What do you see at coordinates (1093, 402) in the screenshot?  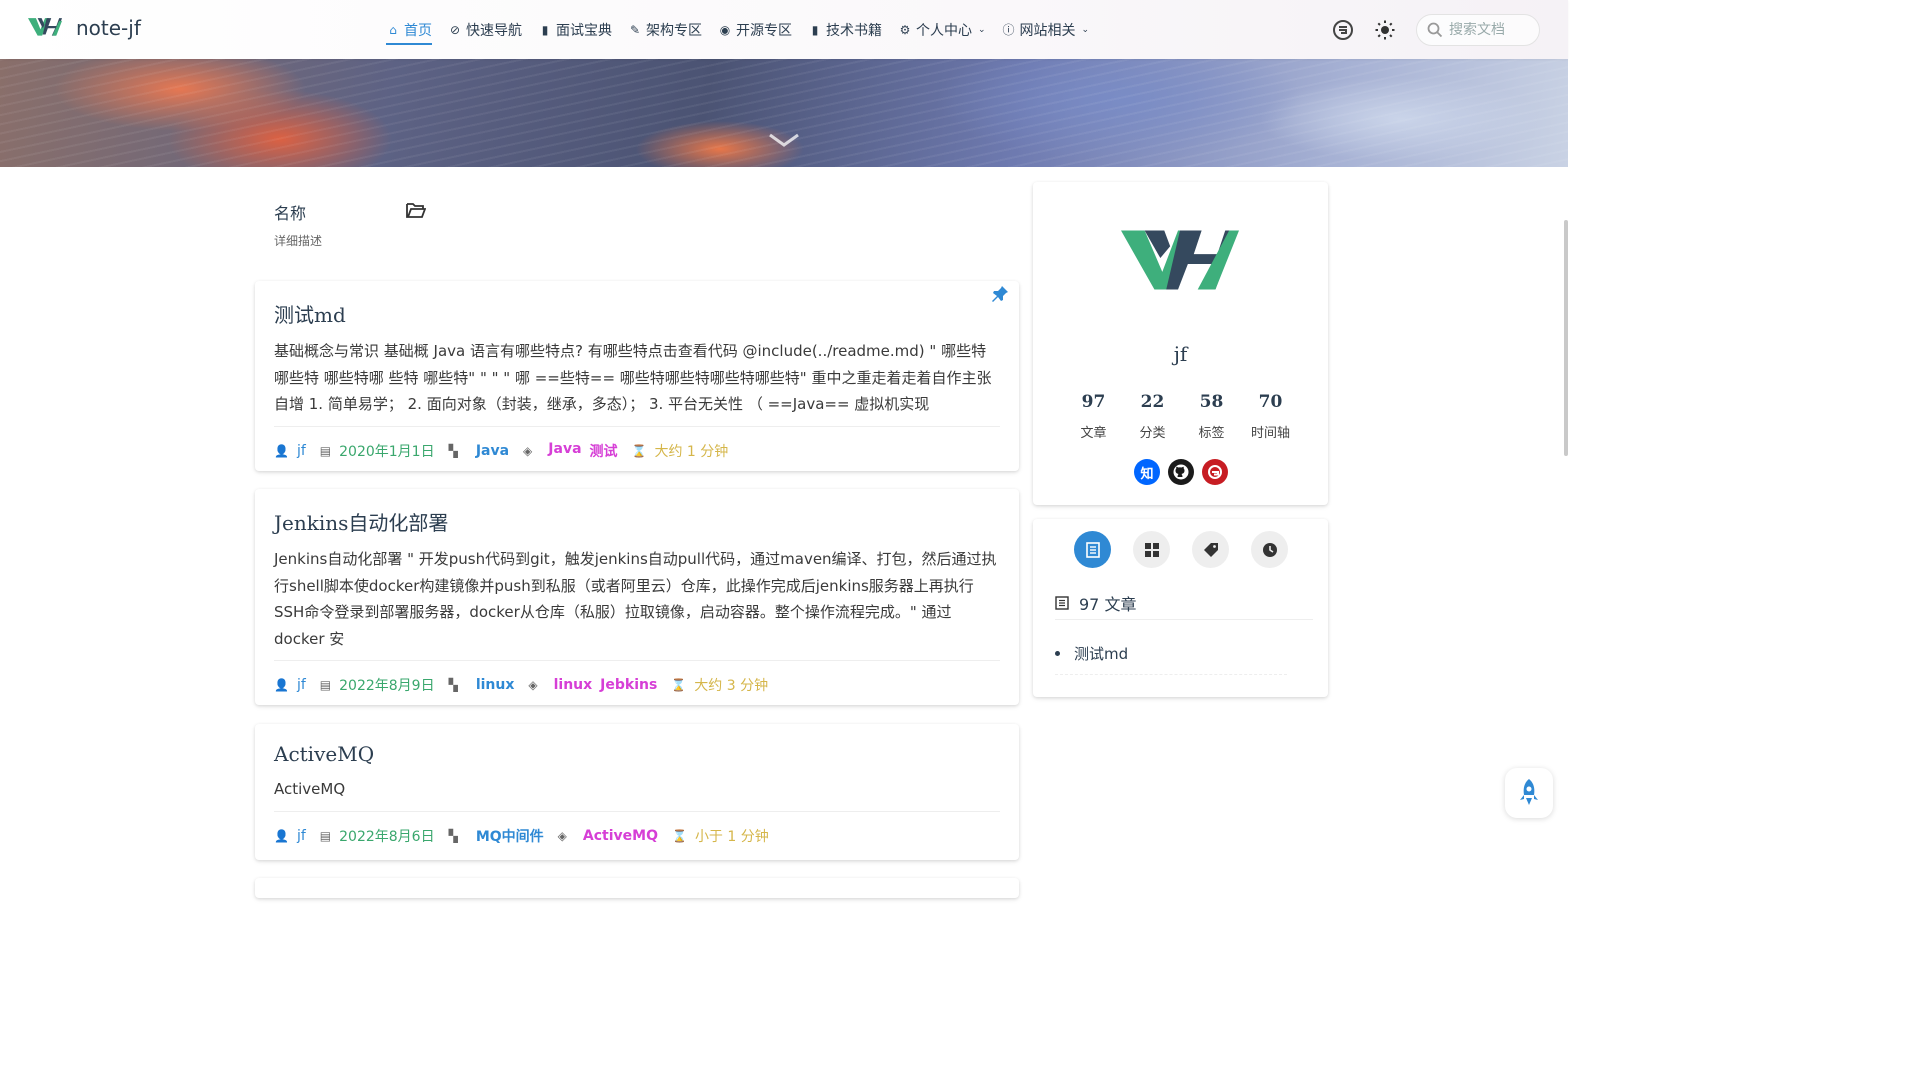 I see `stat-value: 97` at bounding box center [1093, 402].